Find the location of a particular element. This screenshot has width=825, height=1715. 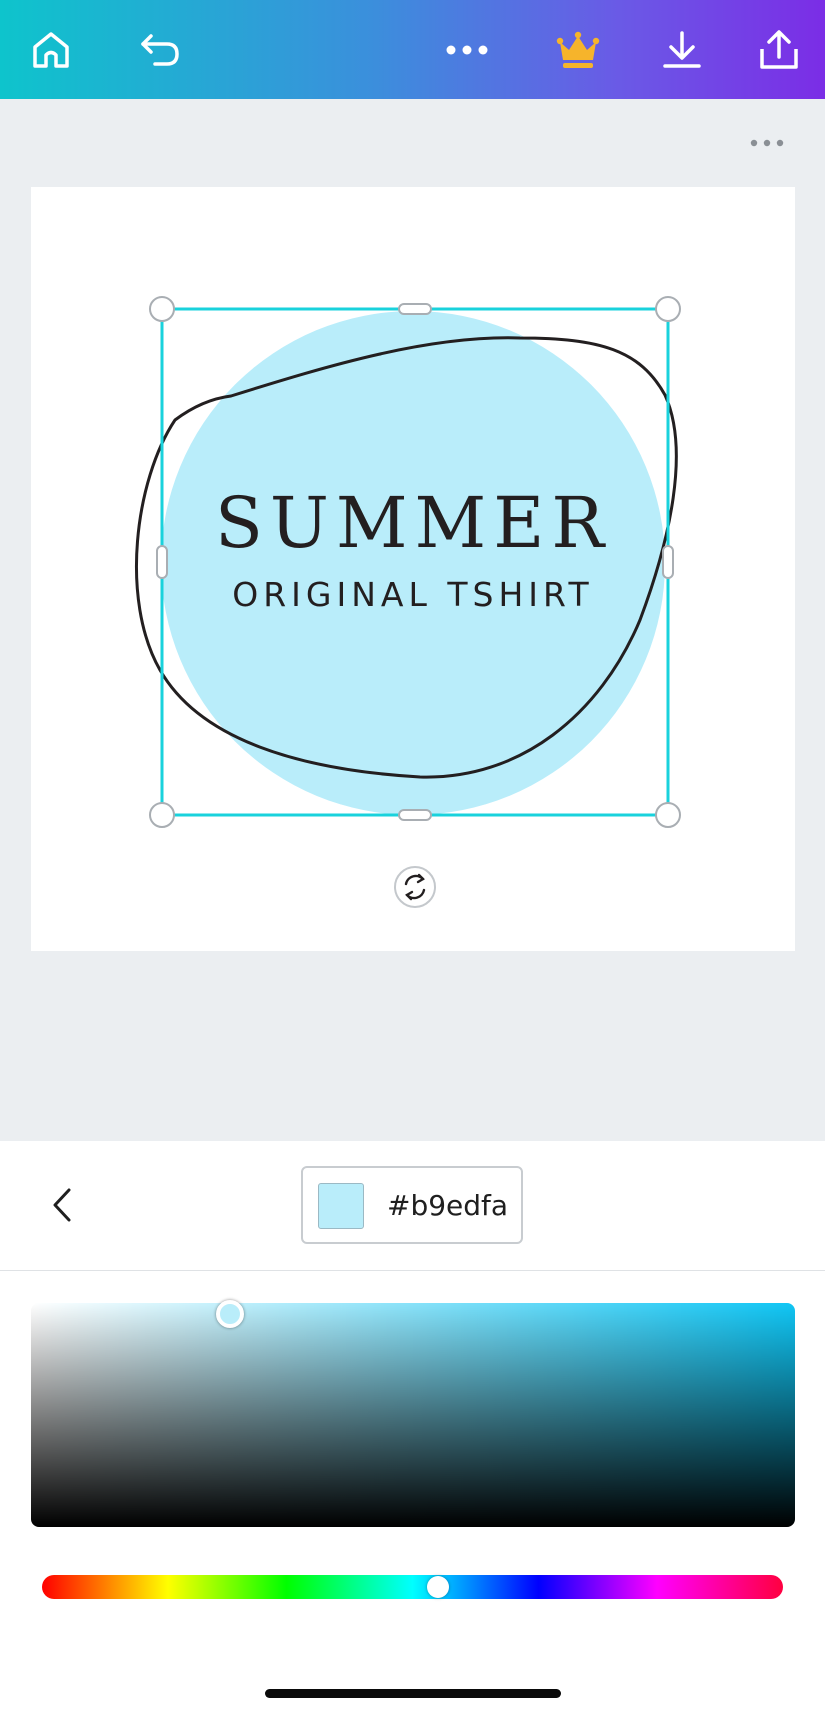

subline-text: ORIGINAL TSHIRT is located at coordinates (413, 595).